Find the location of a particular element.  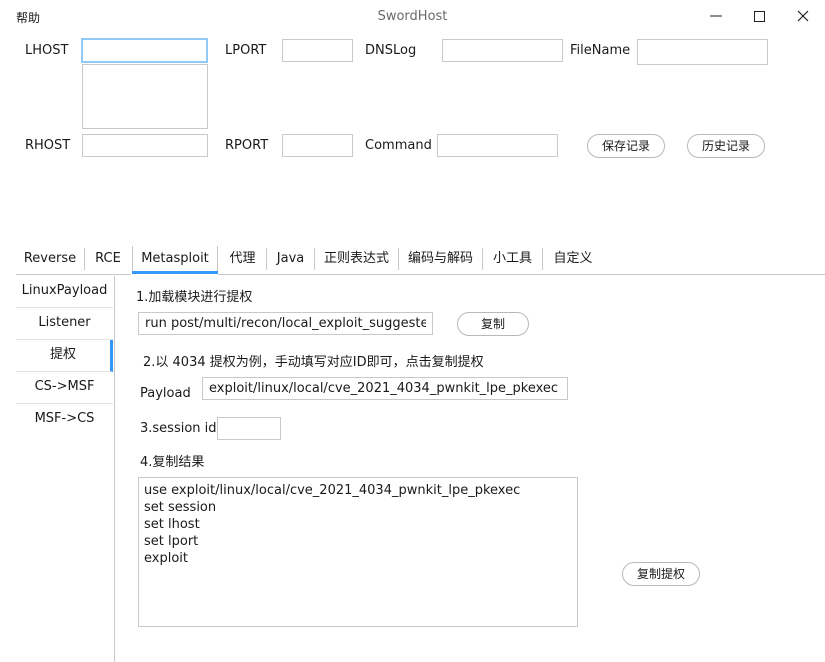

close-button is located at coordinates (803, 17).